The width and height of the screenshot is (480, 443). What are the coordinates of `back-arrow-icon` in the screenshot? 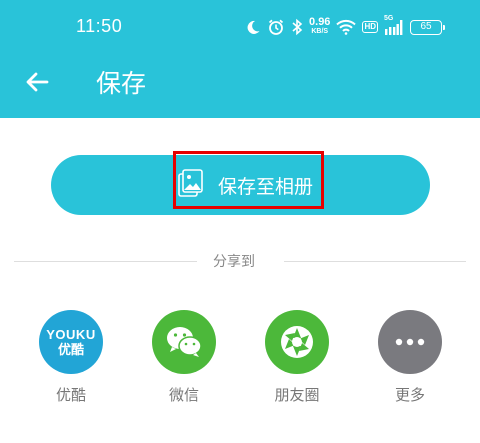 It's located at (37, 82).